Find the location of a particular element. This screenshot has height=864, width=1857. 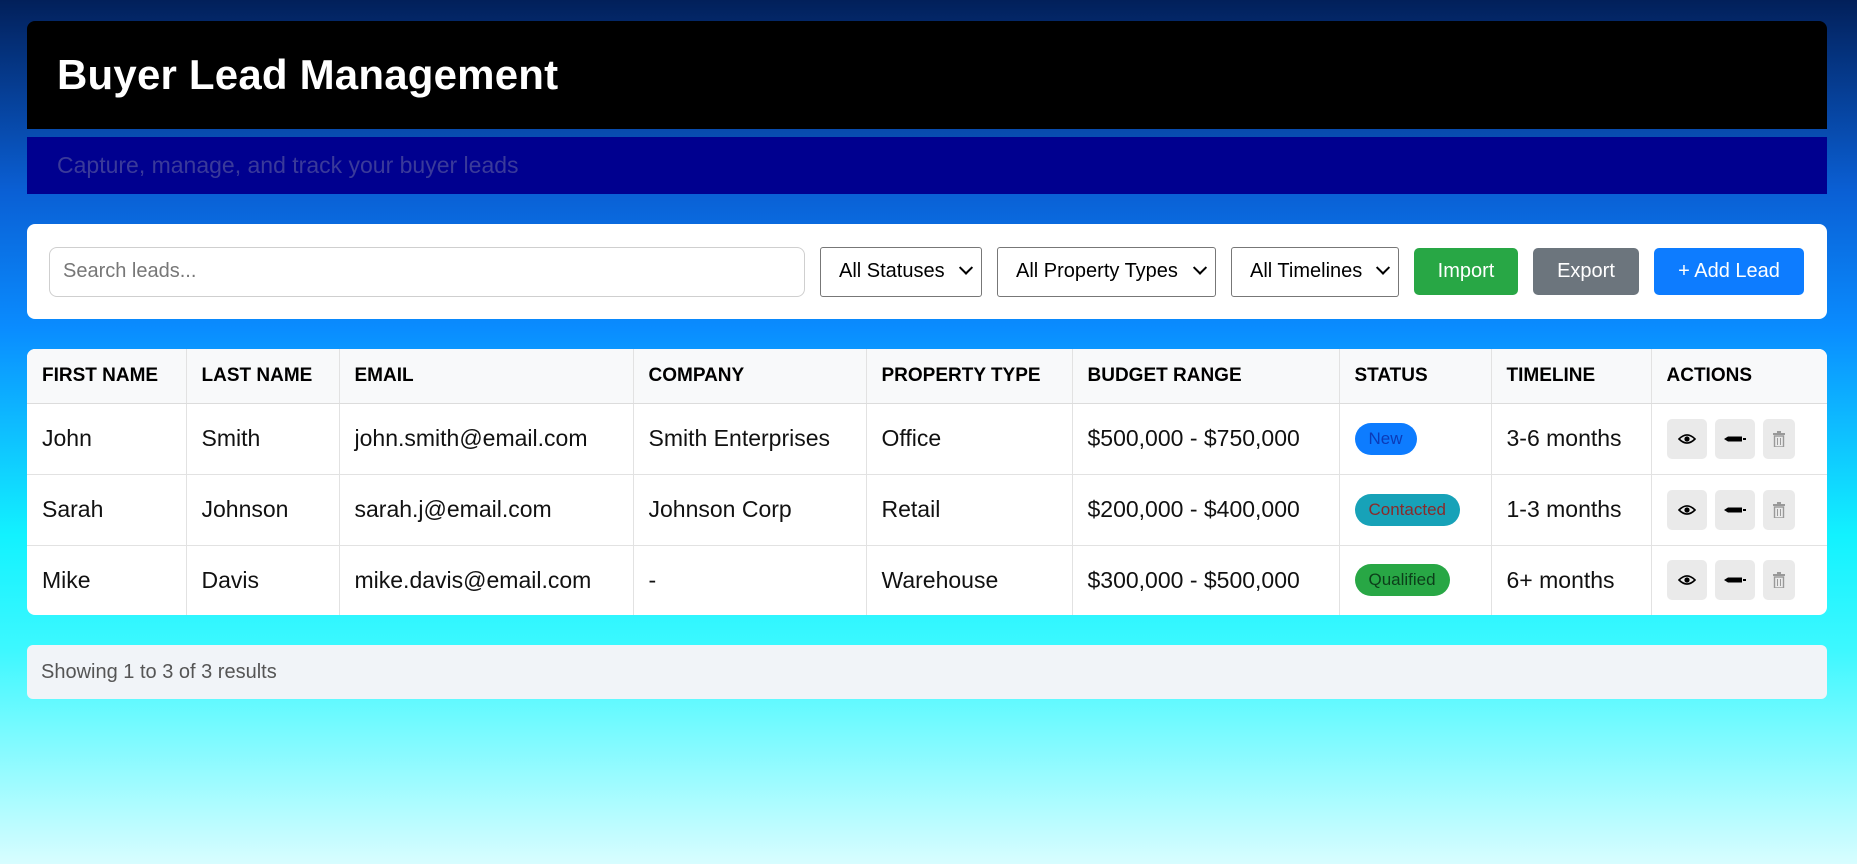

column-header-property-type: PROPERTY TYPE is located at coordinates (969, 376).